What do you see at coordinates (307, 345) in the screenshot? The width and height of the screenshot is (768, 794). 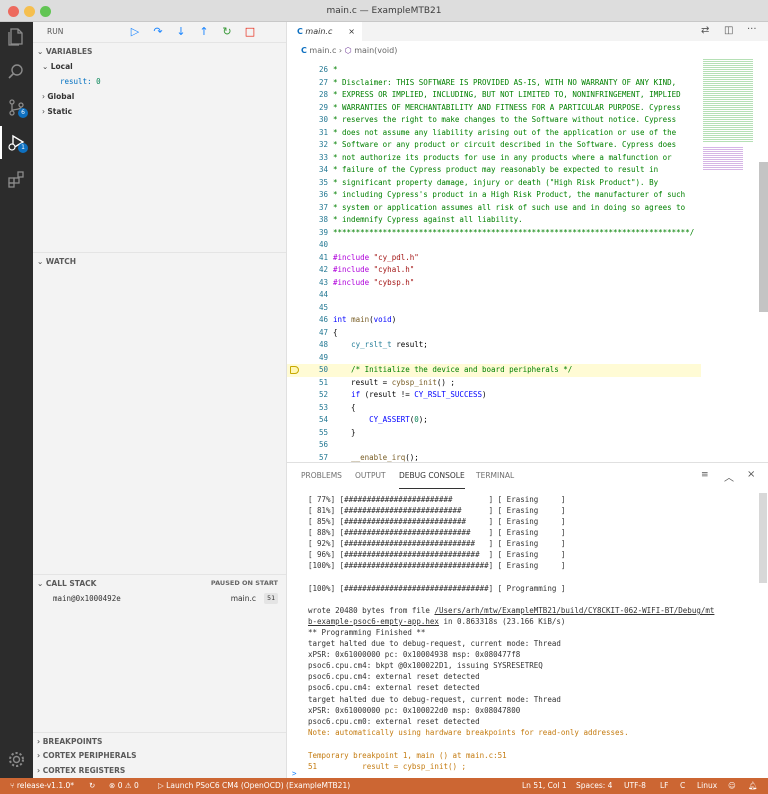 I see `line-number: 48` at bounding box center [307, 345].